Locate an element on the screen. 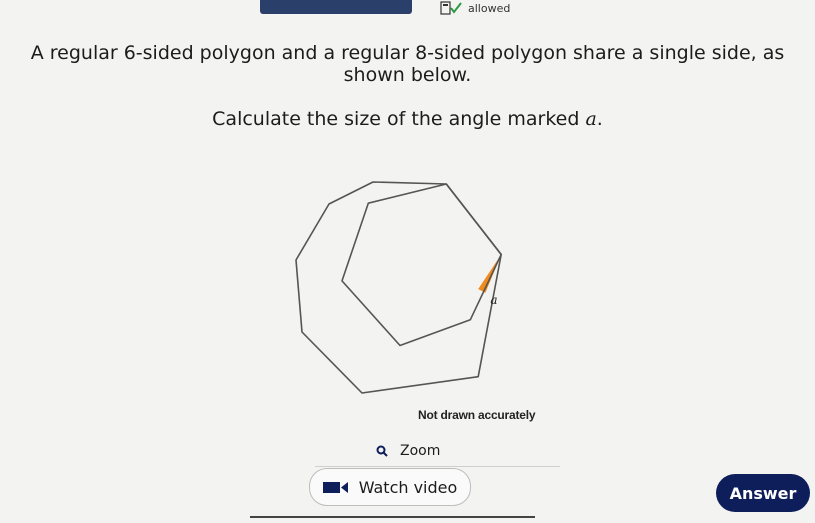  video-icon is located at coordinates (335, 487).